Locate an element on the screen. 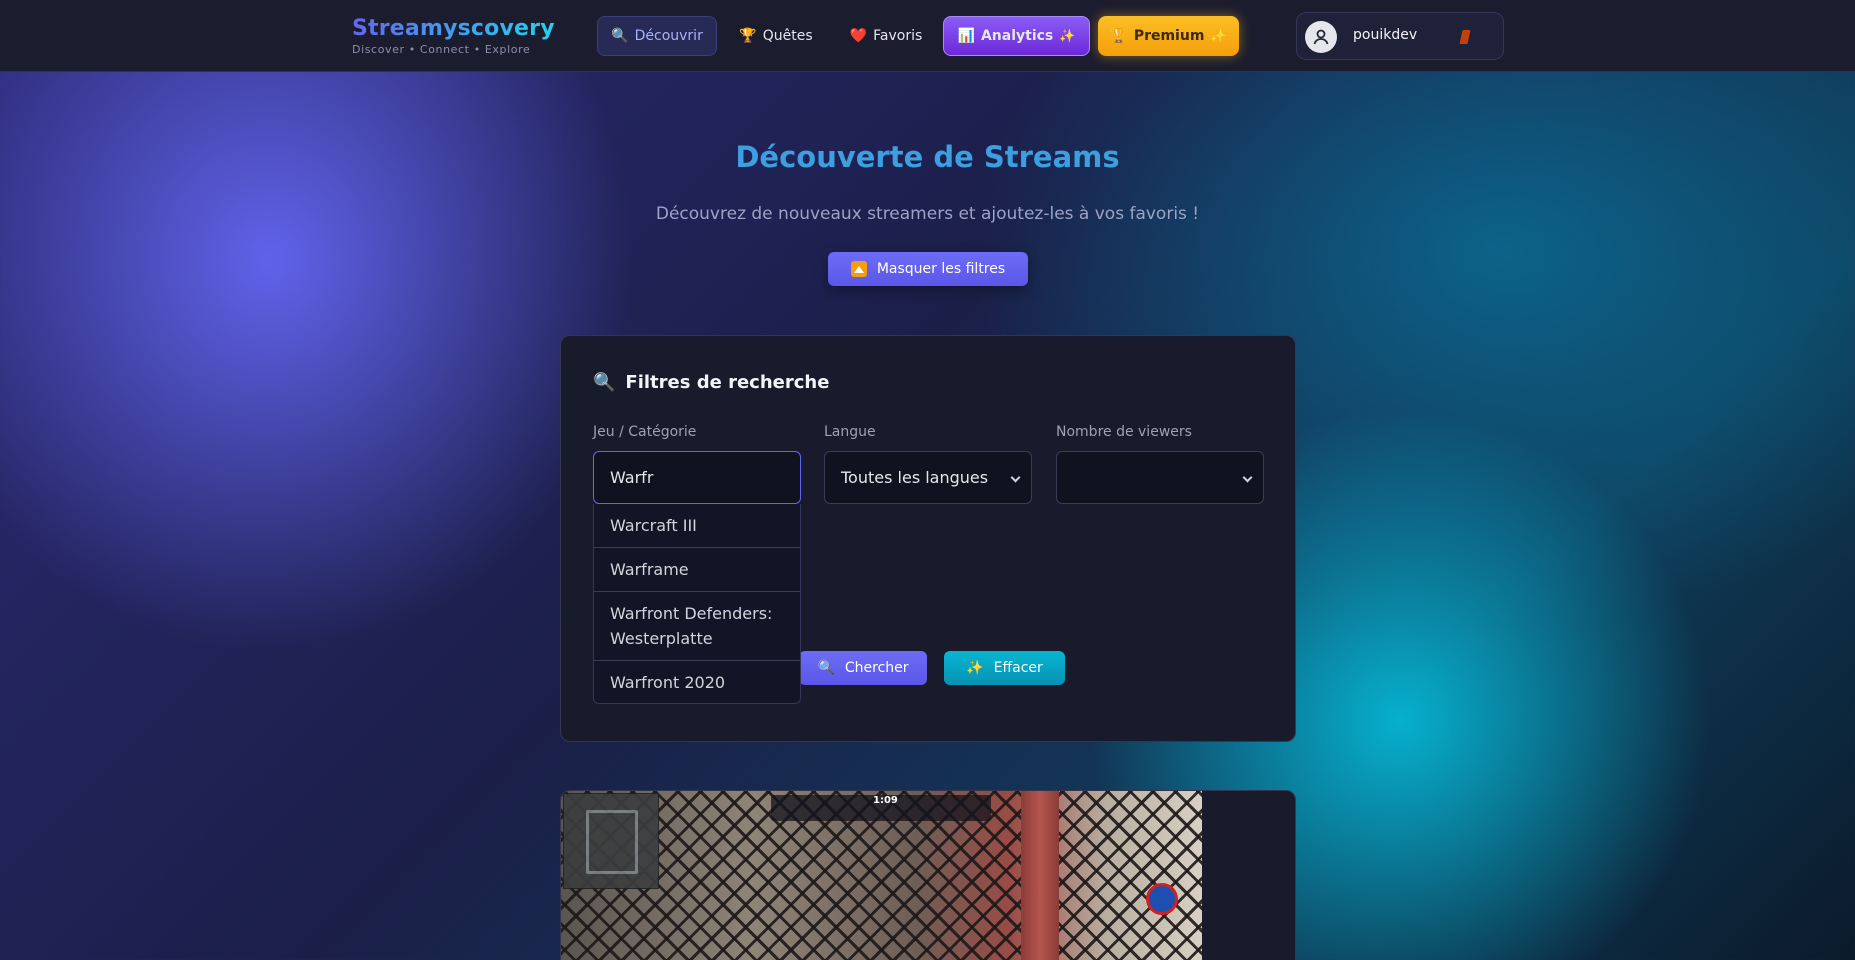 The image size is (1855, 960). avatar is located at coordinates (1321, 37).